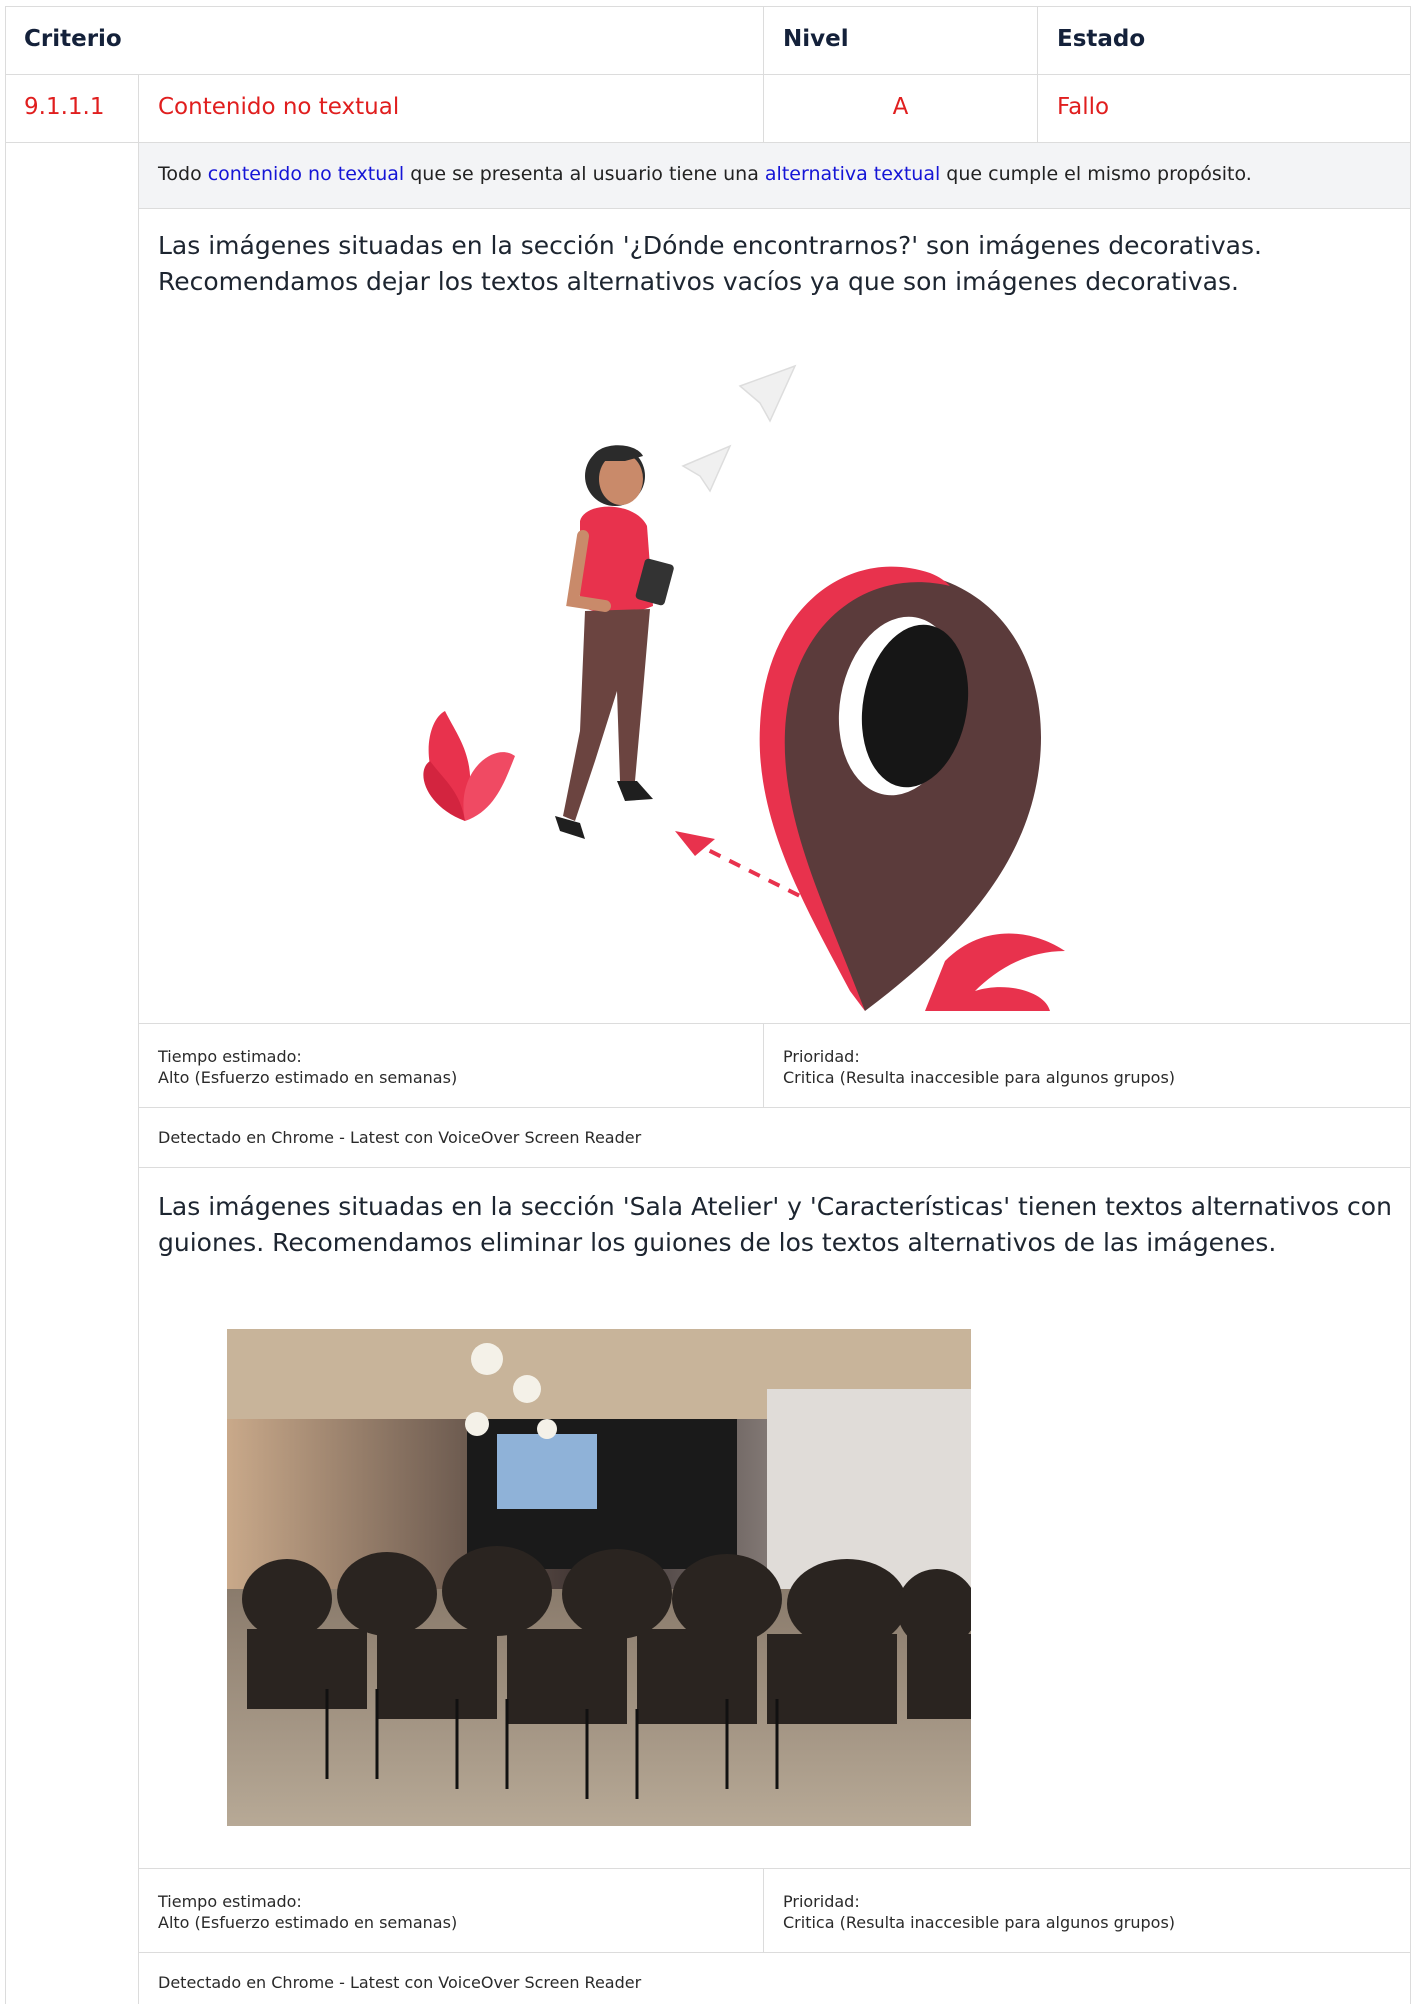 Image resolution: width=1415 pixels, height=2004 pixels. Describe the element at coordinates (279, 107) in the screenshot. I see `criterion-name: Contenido no textual` at that location.